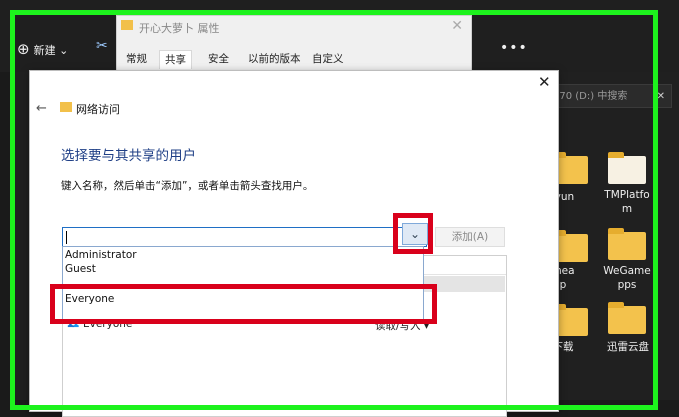 This screenshot has height=417, width=679. What do you see at coordinates (23, 49) in the screenshot?
I see `plus-icon: ⊕` at bounding box center [23, 49].